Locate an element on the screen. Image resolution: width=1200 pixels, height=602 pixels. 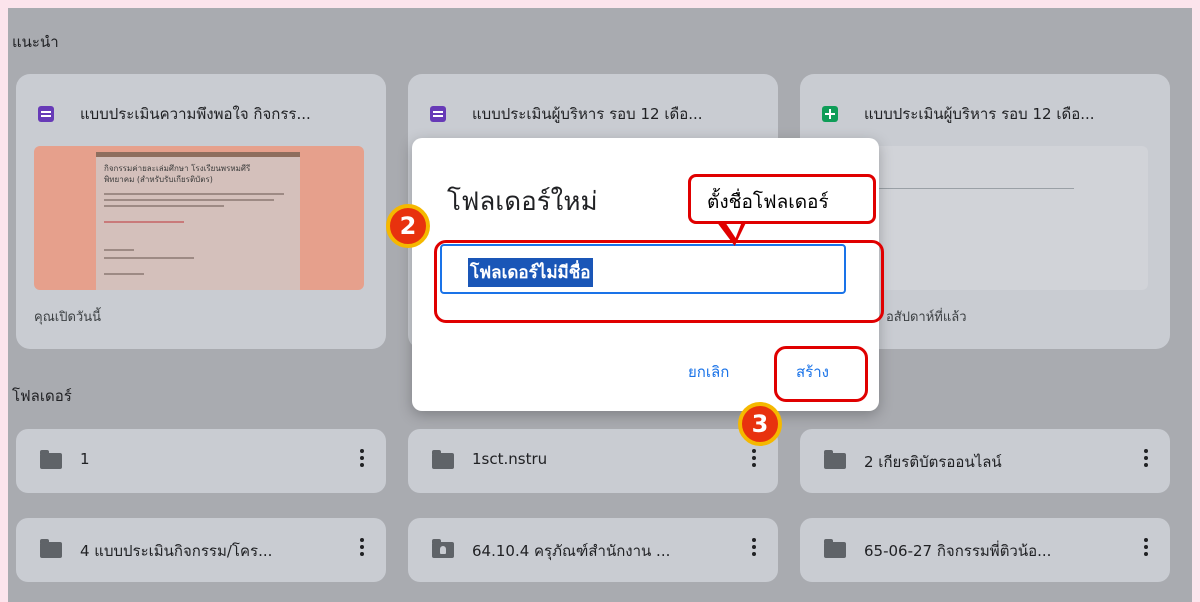
folder-item: 1 is located at coordinates (201, 461).